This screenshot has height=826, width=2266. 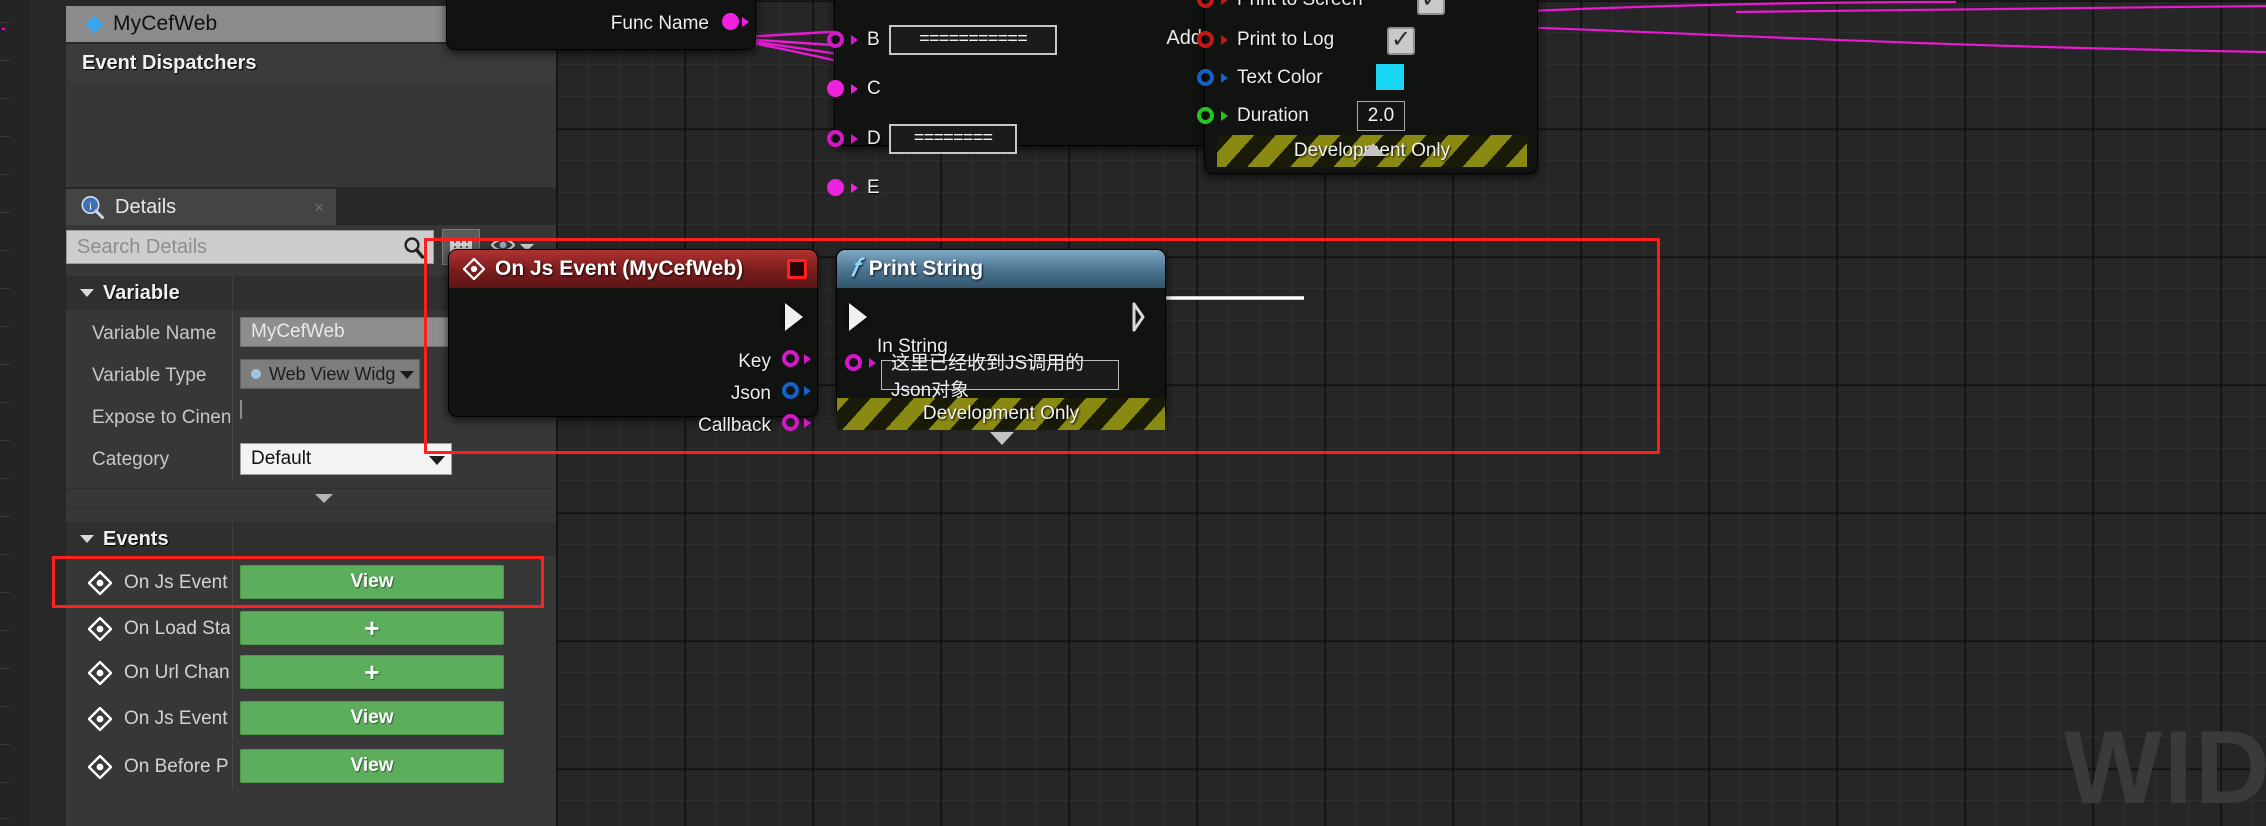 What do you see at coordinates (250, 247) in the screenshot?
I see `search-input: Search Details` at bounding box center [250, 247].